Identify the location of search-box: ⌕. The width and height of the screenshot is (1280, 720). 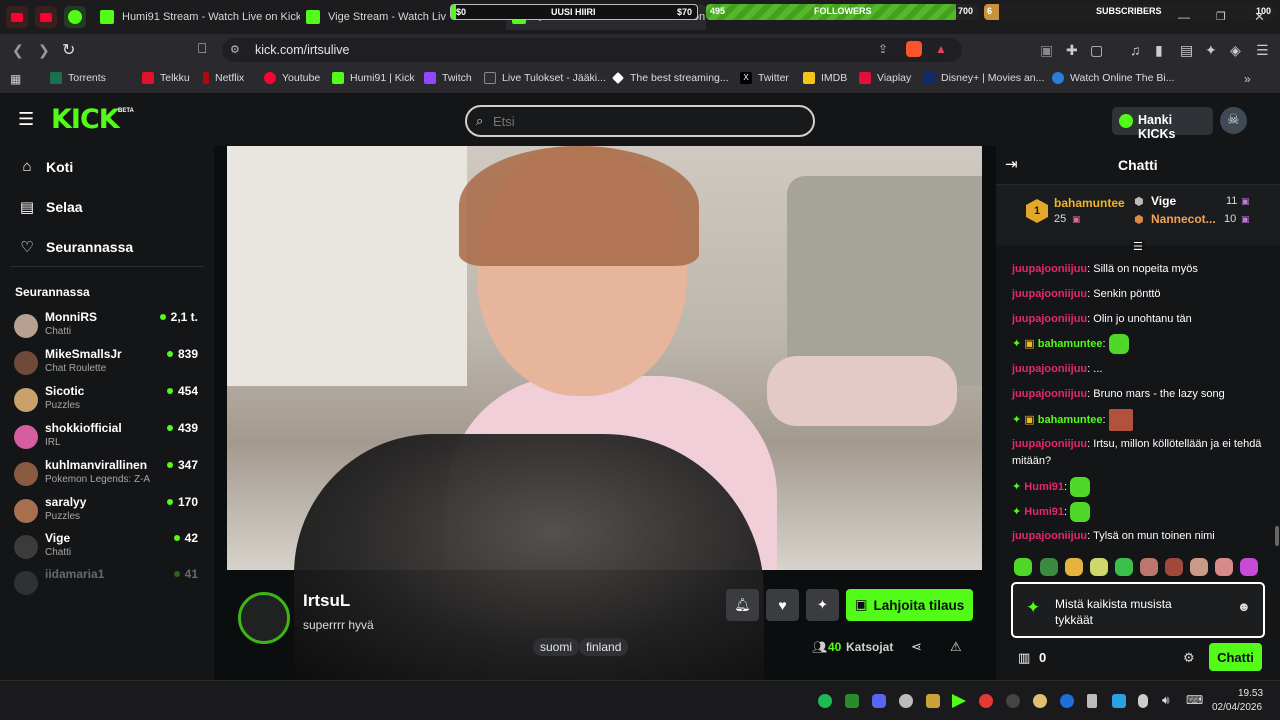
(640, 121).